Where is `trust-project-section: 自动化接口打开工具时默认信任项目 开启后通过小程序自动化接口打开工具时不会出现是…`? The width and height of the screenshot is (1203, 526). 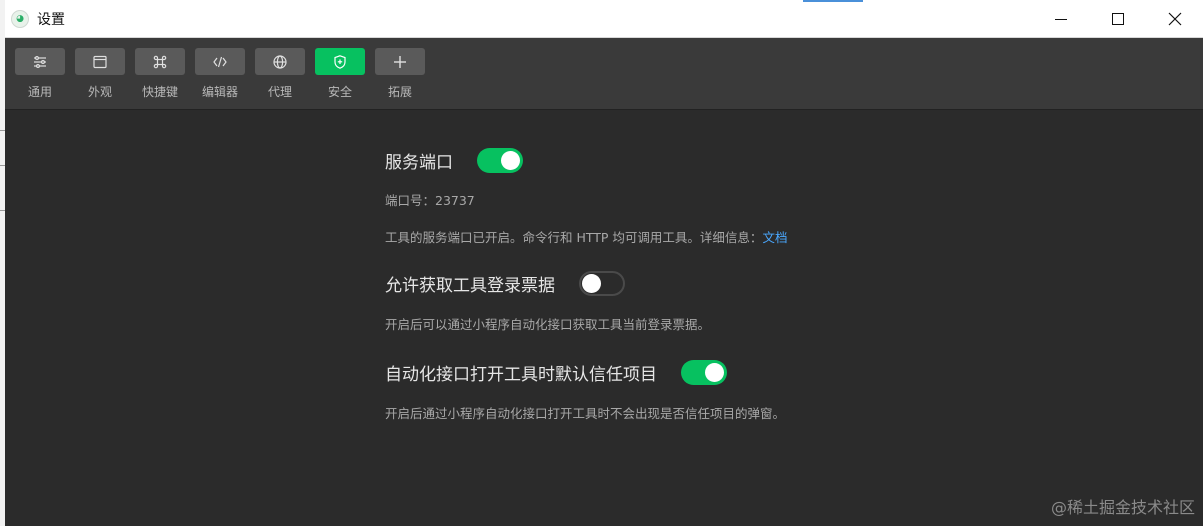
trust-project-section: 自动化接口打开工具时默认信任项目 开启后通过小程序自动化接口打开工具时不会出现是… is located at coordinates (585, 390).